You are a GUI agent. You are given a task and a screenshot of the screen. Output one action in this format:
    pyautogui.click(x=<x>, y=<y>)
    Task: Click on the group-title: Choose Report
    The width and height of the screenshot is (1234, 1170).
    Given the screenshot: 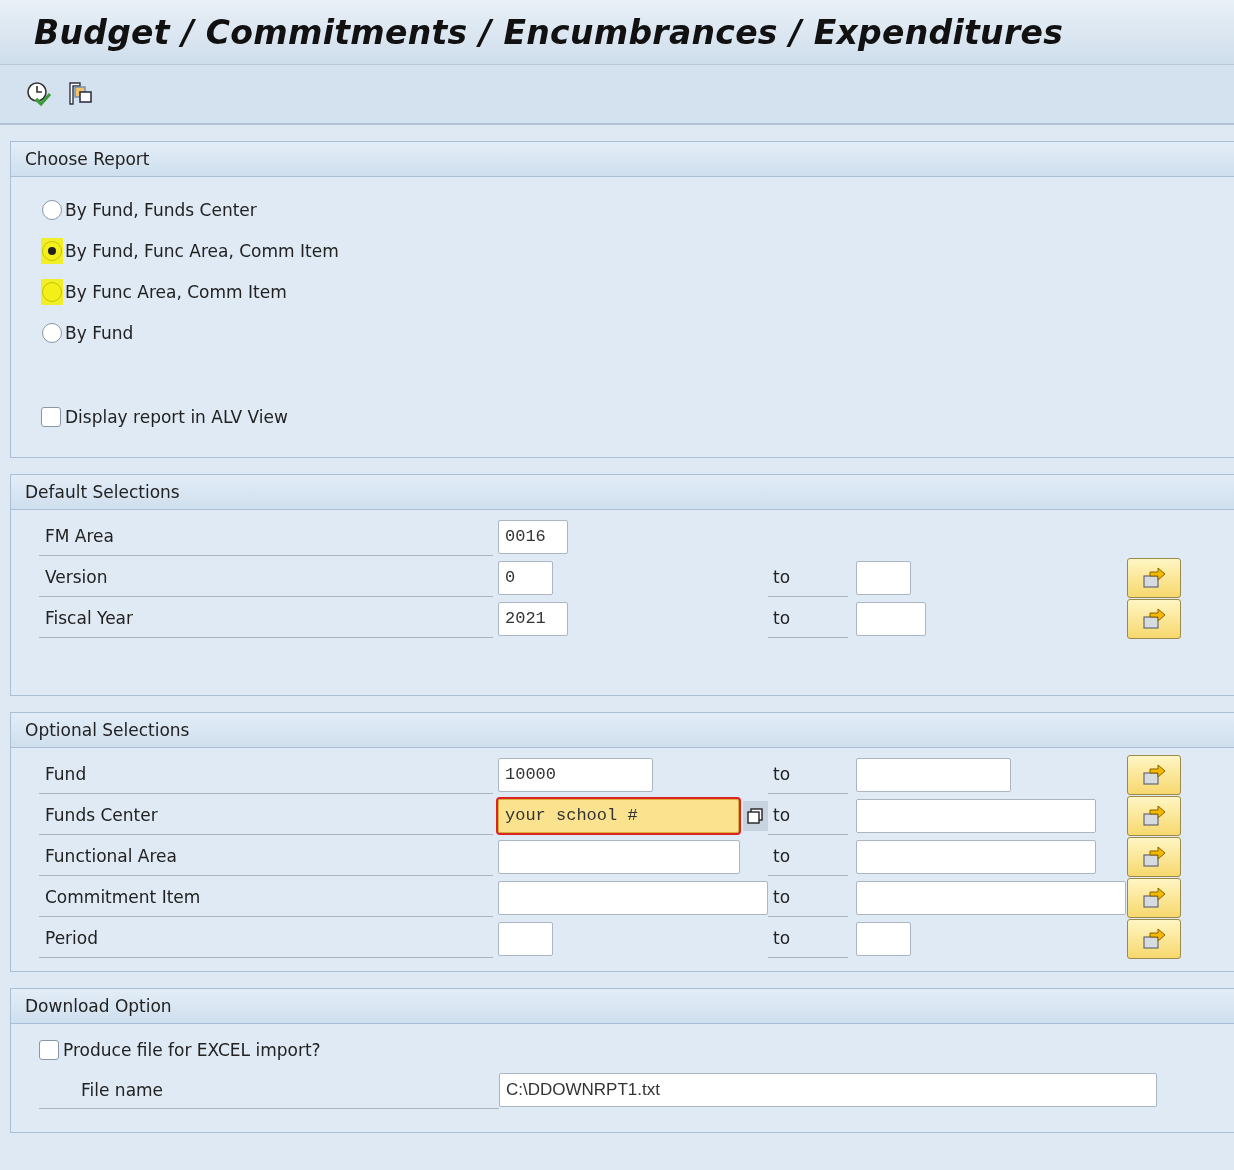 What is the action you would take?
    pyautogui.click(x=87, y=159)
    